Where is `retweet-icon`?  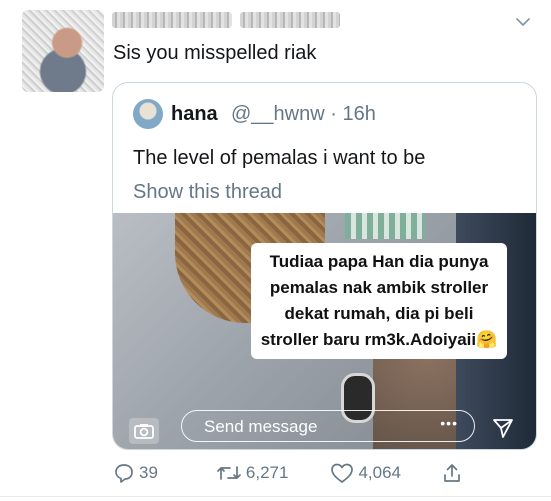 retweet-icon is located at coordinates (229, 473).